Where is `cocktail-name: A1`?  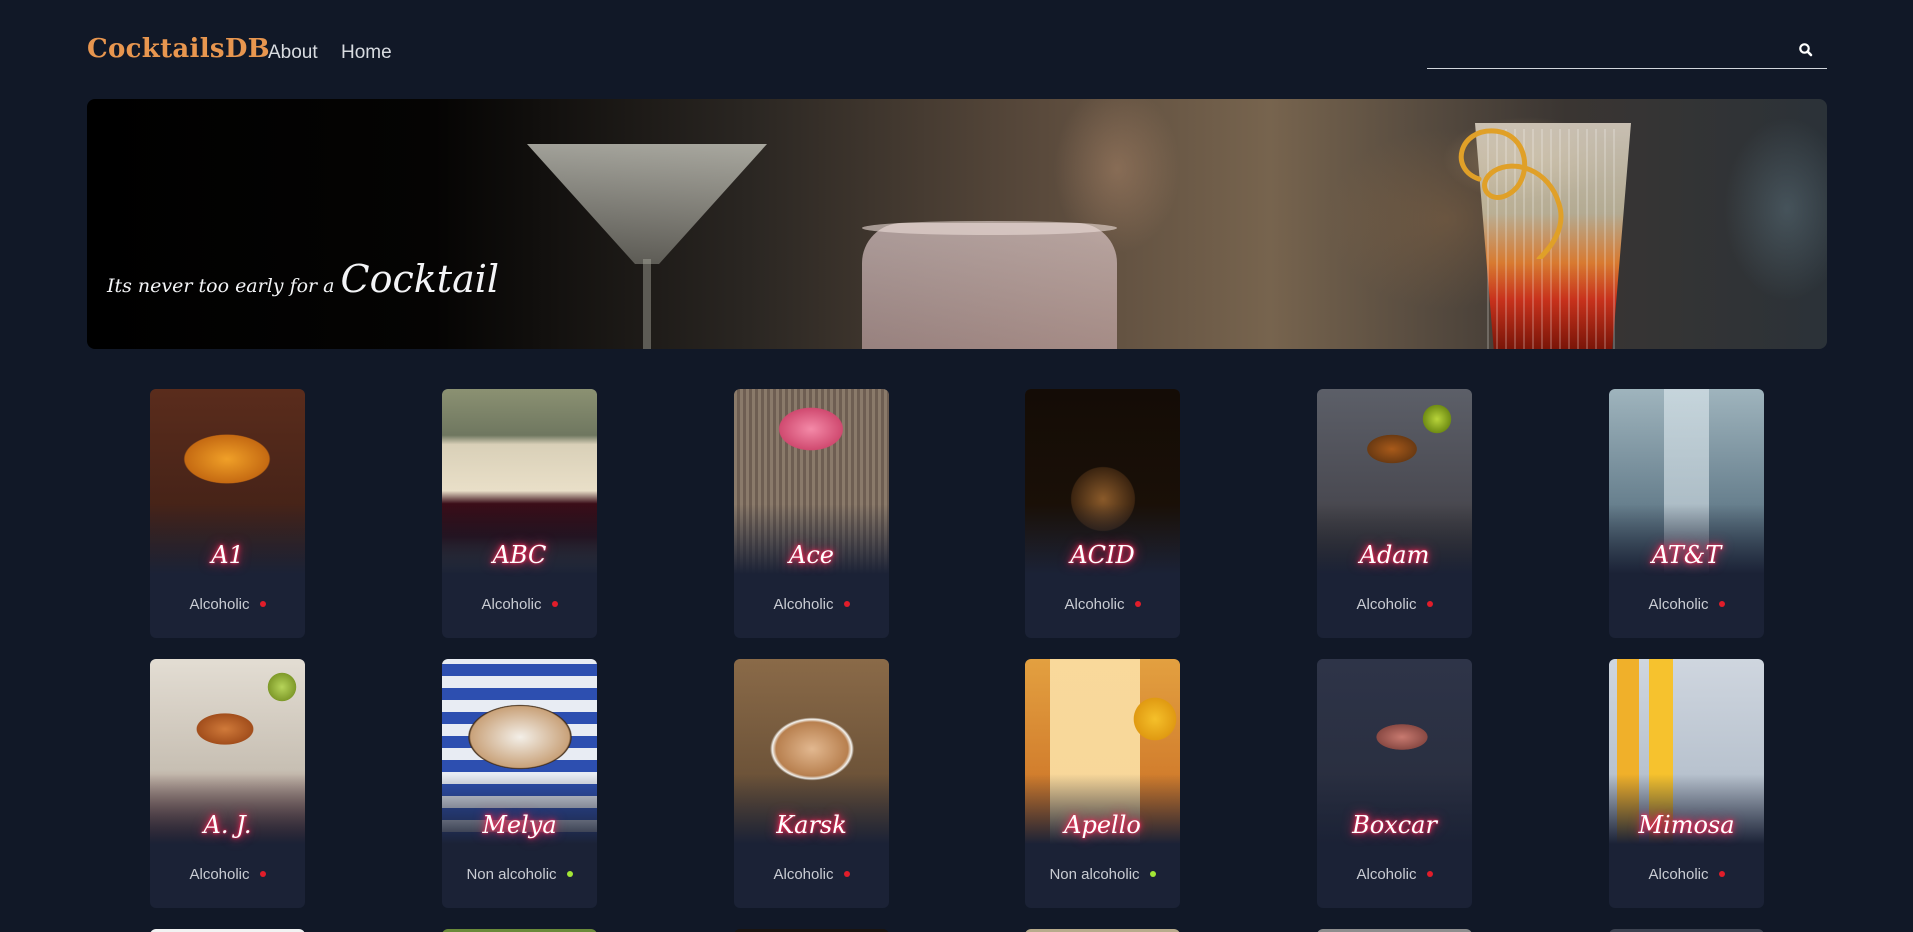 cocktail-name: A1 is located at coordinates (227, 555).